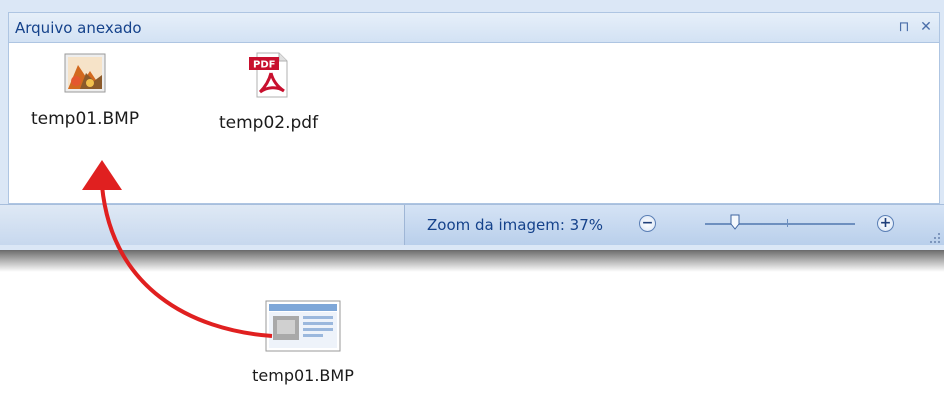 The width and height of the screenshot is (944, 399). Describe the element at coordinates (735, 222) in the screenshot. I see `zoom-slider-thumb` at that location.